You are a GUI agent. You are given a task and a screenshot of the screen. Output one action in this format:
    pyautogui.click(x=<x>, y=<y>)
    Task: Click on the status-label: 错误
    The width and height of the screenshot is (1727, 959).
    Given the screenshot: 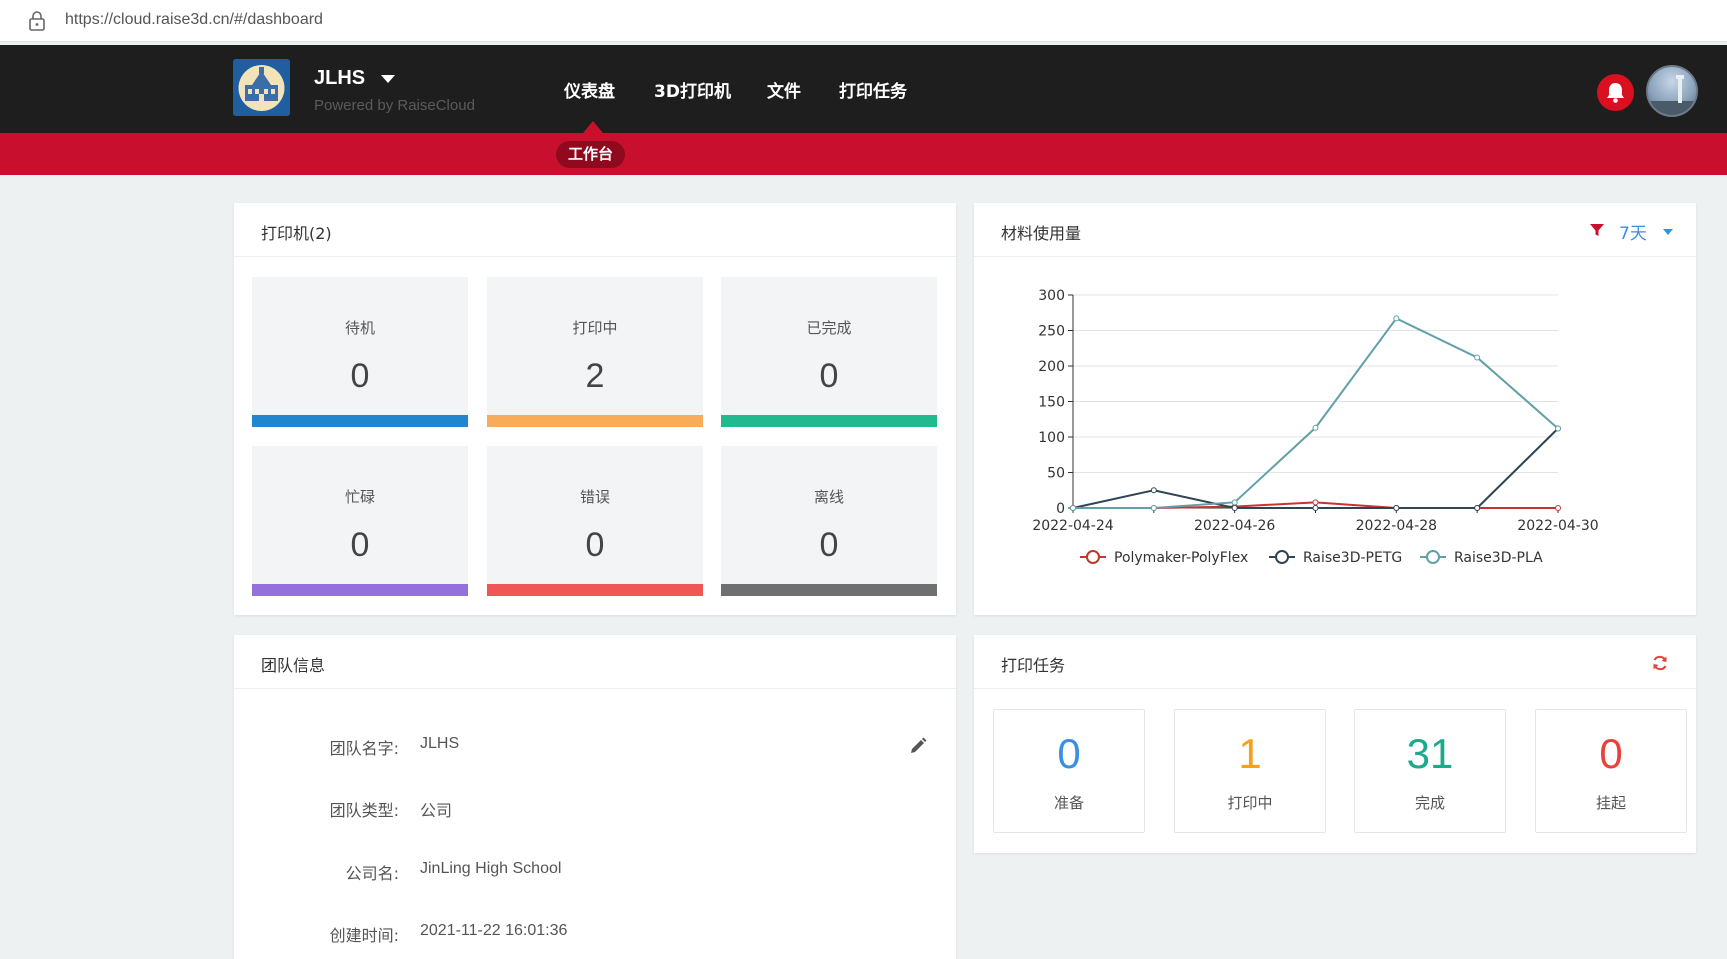 What is the action you would take?
    pyautogui.click(x=594, y=497)
    